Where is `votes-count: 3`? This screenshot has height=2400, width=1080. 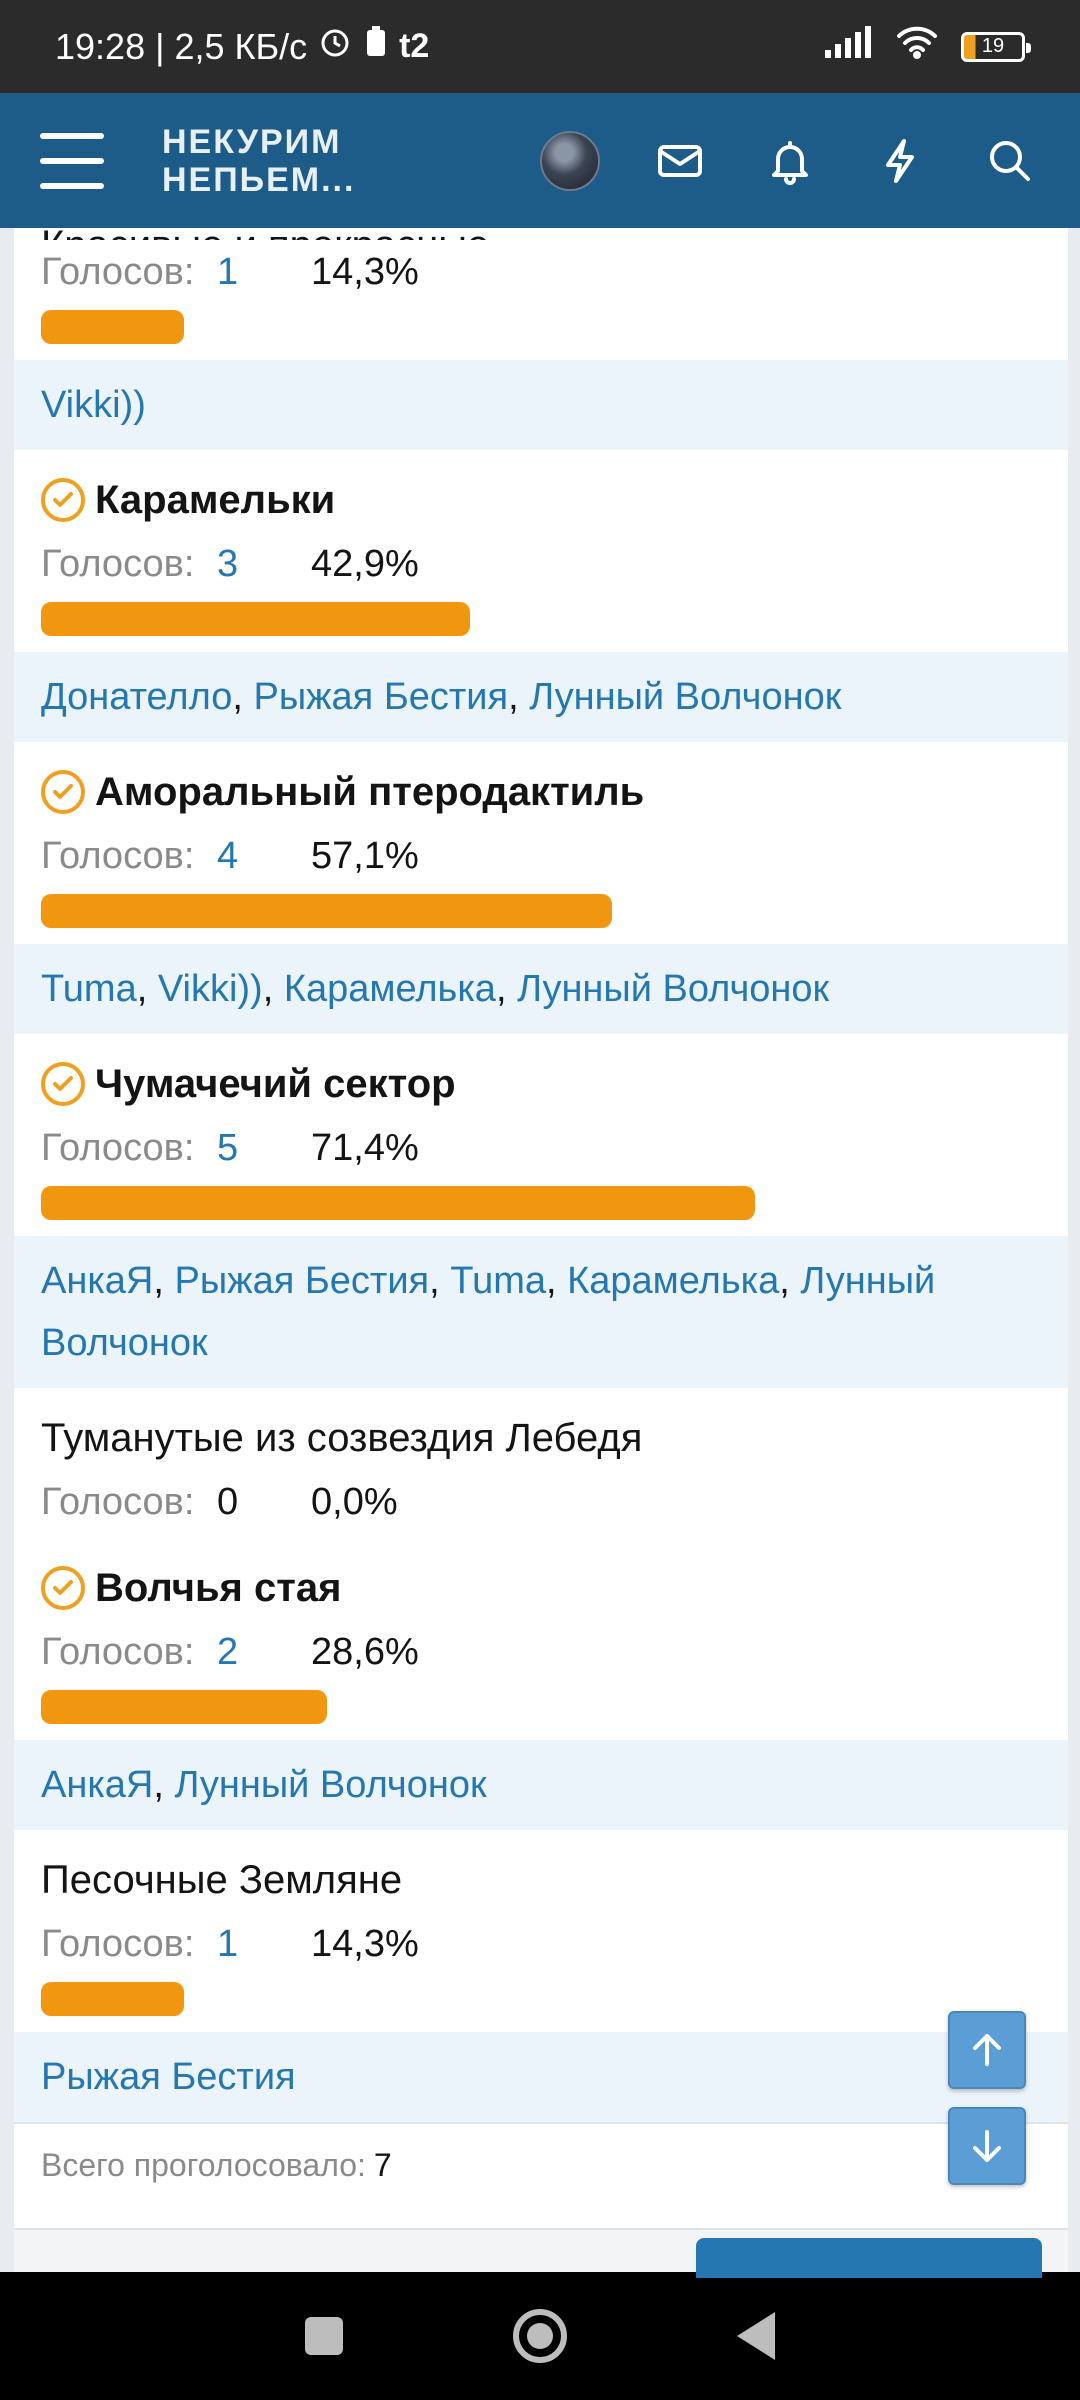 votes-count: 3 is located at coordinates (227, 564).